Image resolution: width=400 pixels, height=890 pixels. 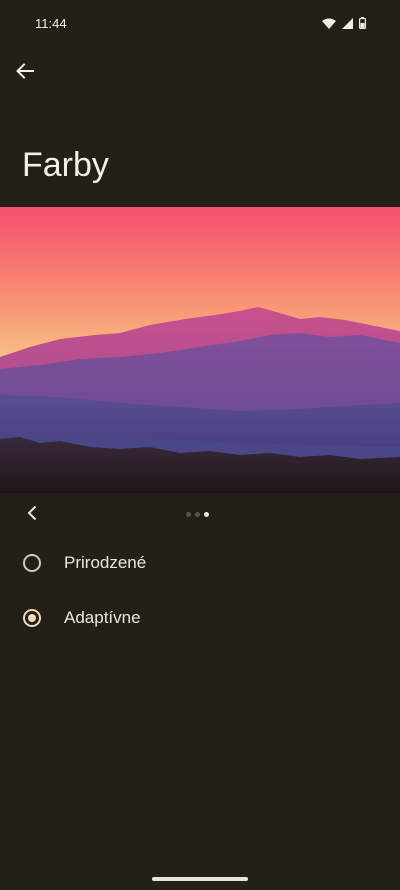 What do you see at coordinates (200, 23) in the screenshot?
I see `status-bar: 11:44` at bounding box center [200, 23].